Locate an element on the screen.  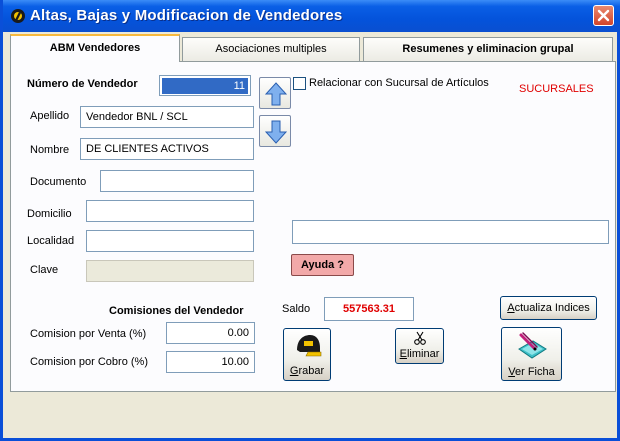
next-record-button is located at coordinates (275, 131).